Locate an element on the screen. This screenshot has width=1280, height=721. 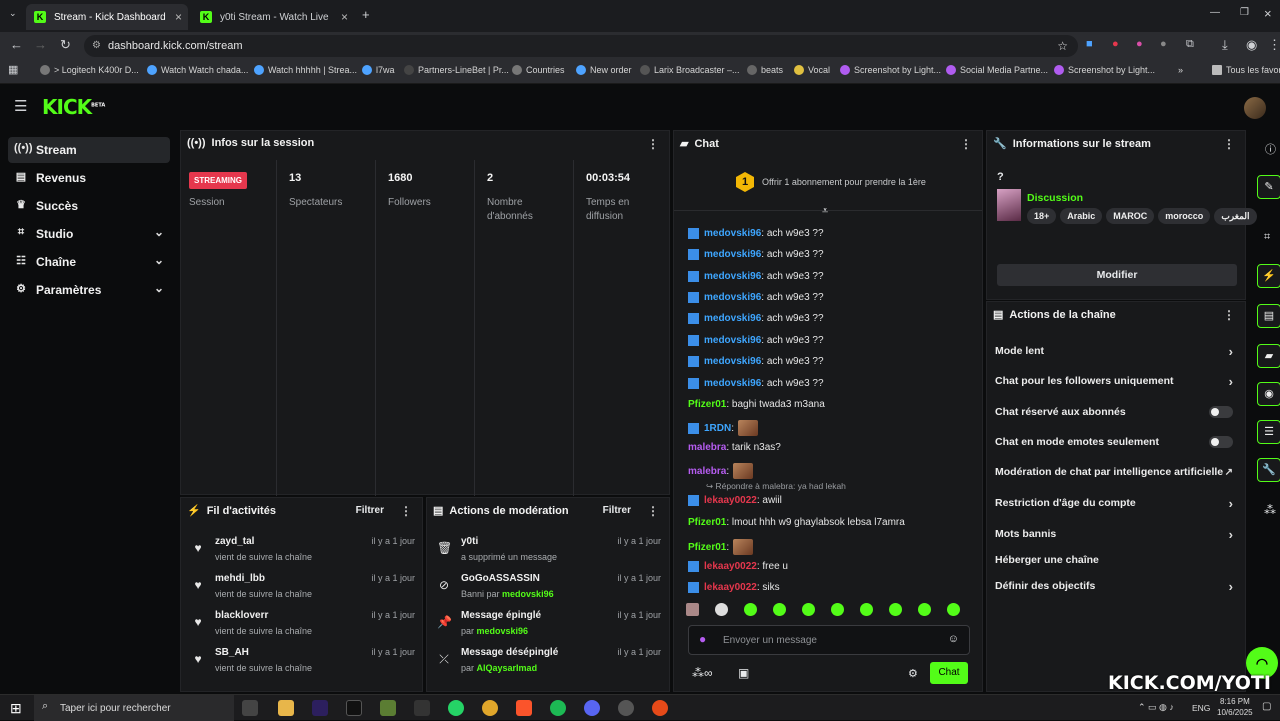
category-link: Discussion is located at coordinates (1055, 198).